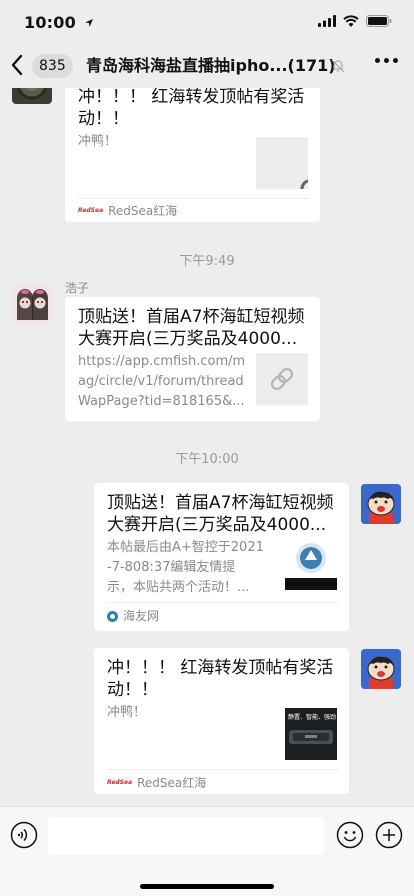 Image resolution: width=414 pixels, height=896 pixels. I want to click on status-icons, so click(355, 21).